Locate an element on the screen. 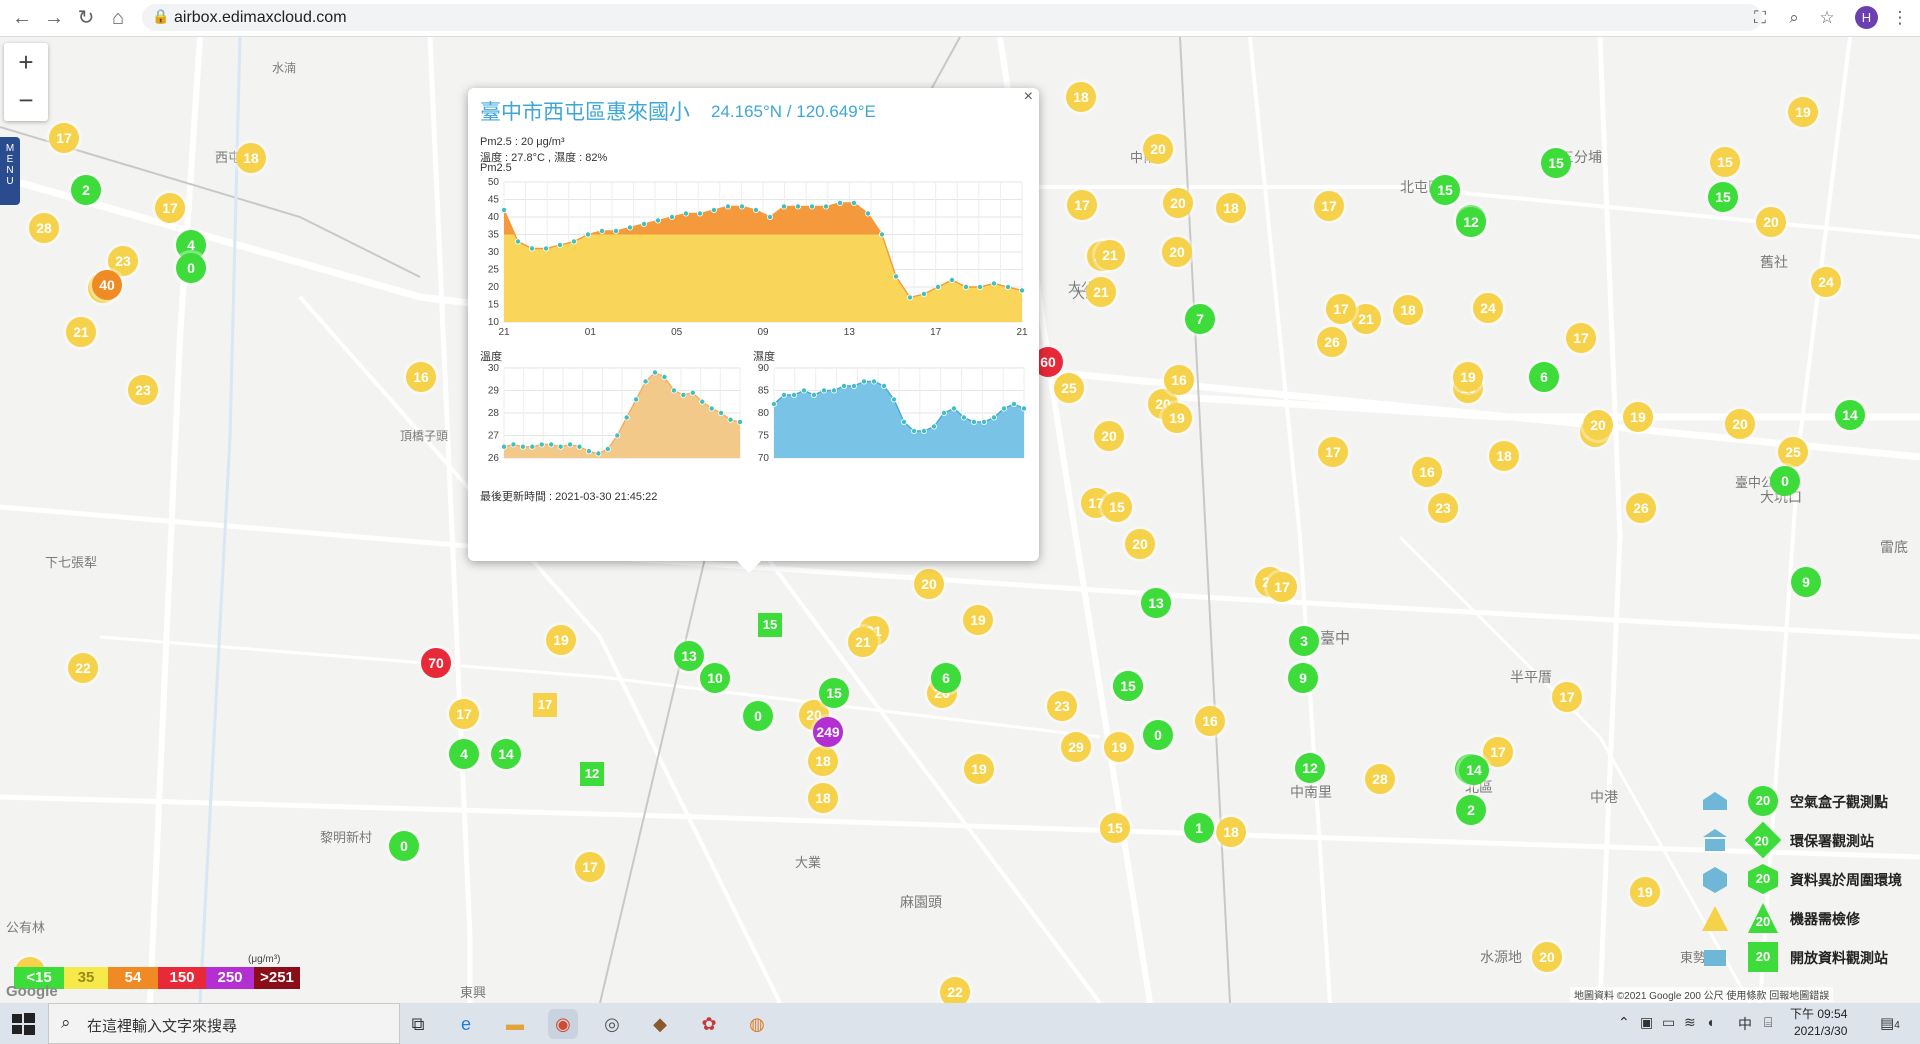 The width and height of the screenshot is (1920, 1044). airbox-marker: 13 is located at coordinates (689, 656).